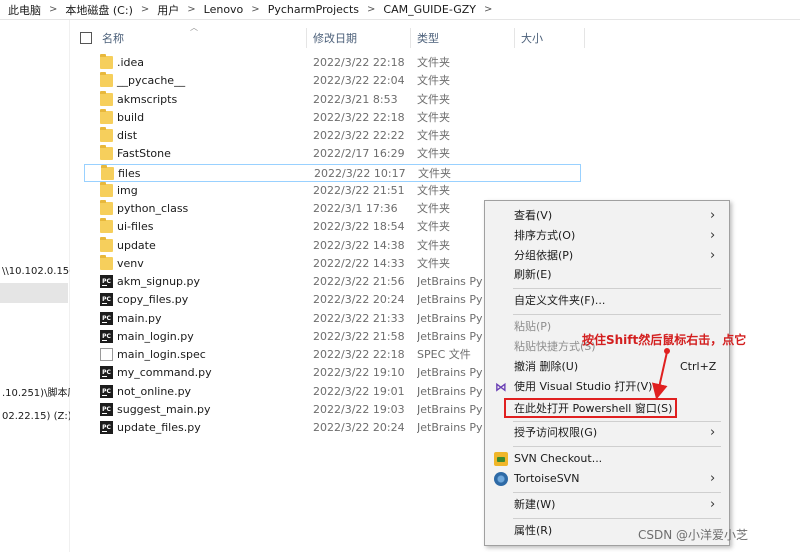 This screenshot has height=552, width=800. I want to click on file-row: img 2022/3/22 21:51 文件夹, so click(332, 191).